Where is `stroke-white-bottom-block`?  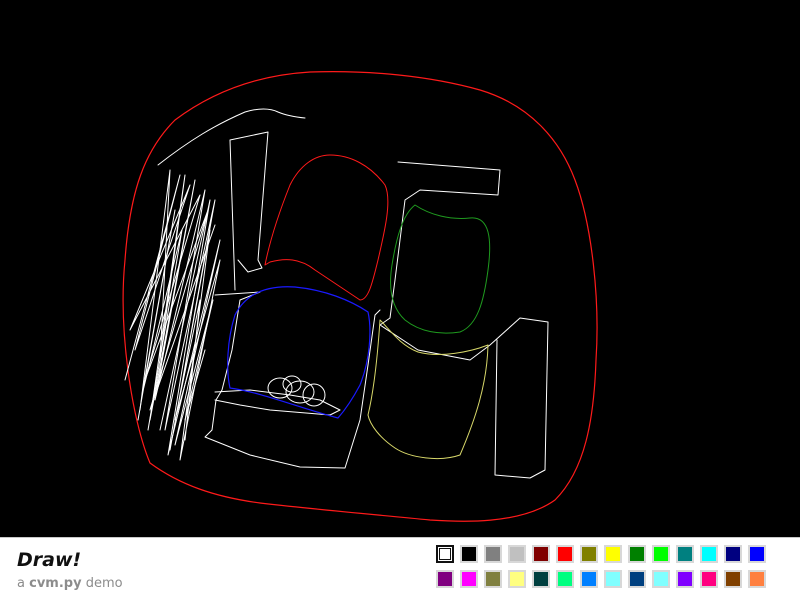 stroke-white-bottom-block is located at coordinates (292, 380).